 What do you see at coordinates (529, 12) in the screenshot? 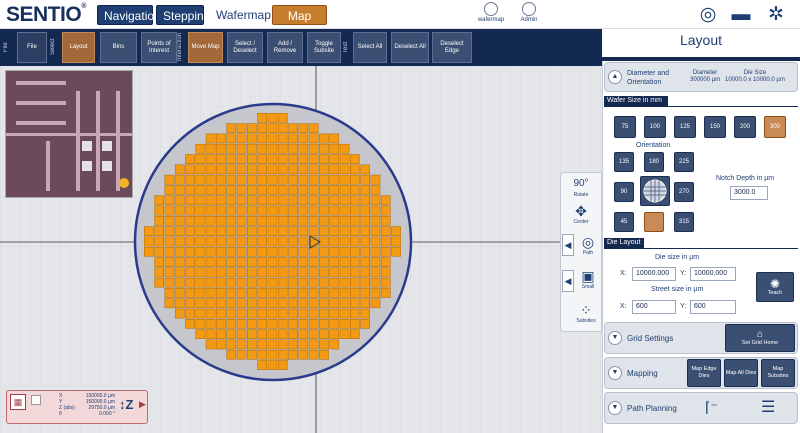
I see `admin-user-icon: Admin` at bounding box center [529, 12].